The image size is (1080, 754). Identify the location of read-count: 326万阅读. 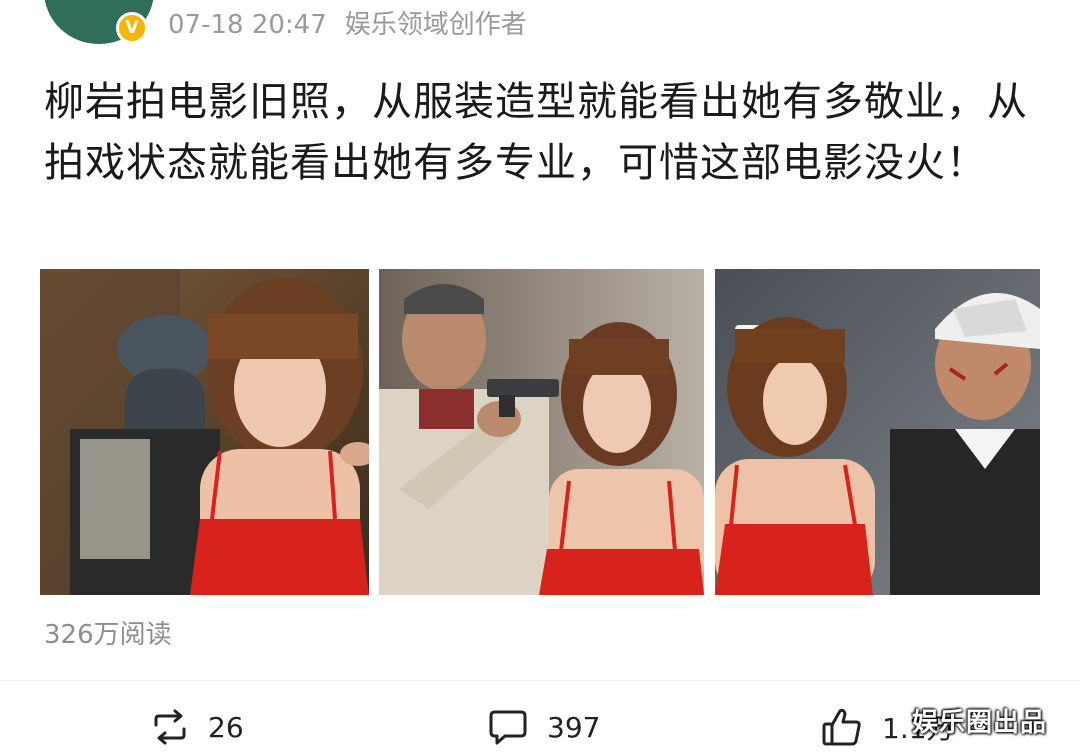
(108, 635).